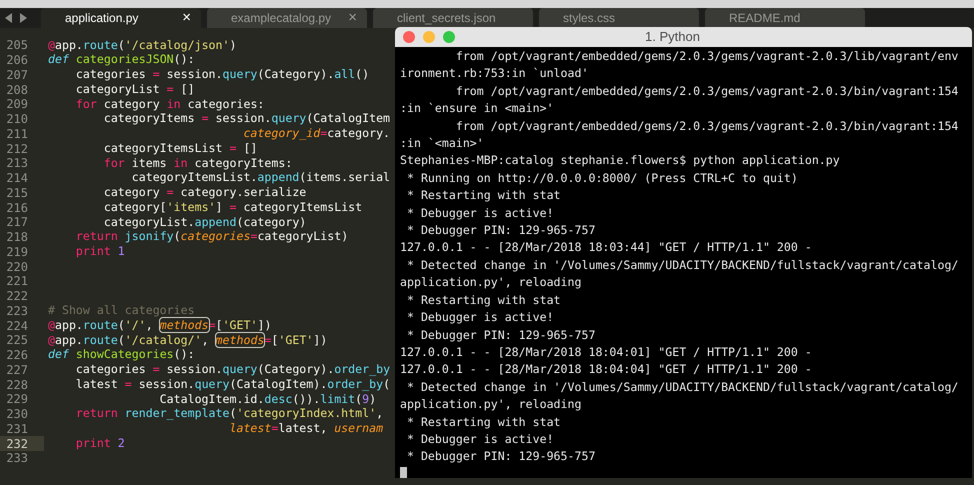 The image size is (974, 485). I want to click on tab-label: application.py, so click(101, 18).